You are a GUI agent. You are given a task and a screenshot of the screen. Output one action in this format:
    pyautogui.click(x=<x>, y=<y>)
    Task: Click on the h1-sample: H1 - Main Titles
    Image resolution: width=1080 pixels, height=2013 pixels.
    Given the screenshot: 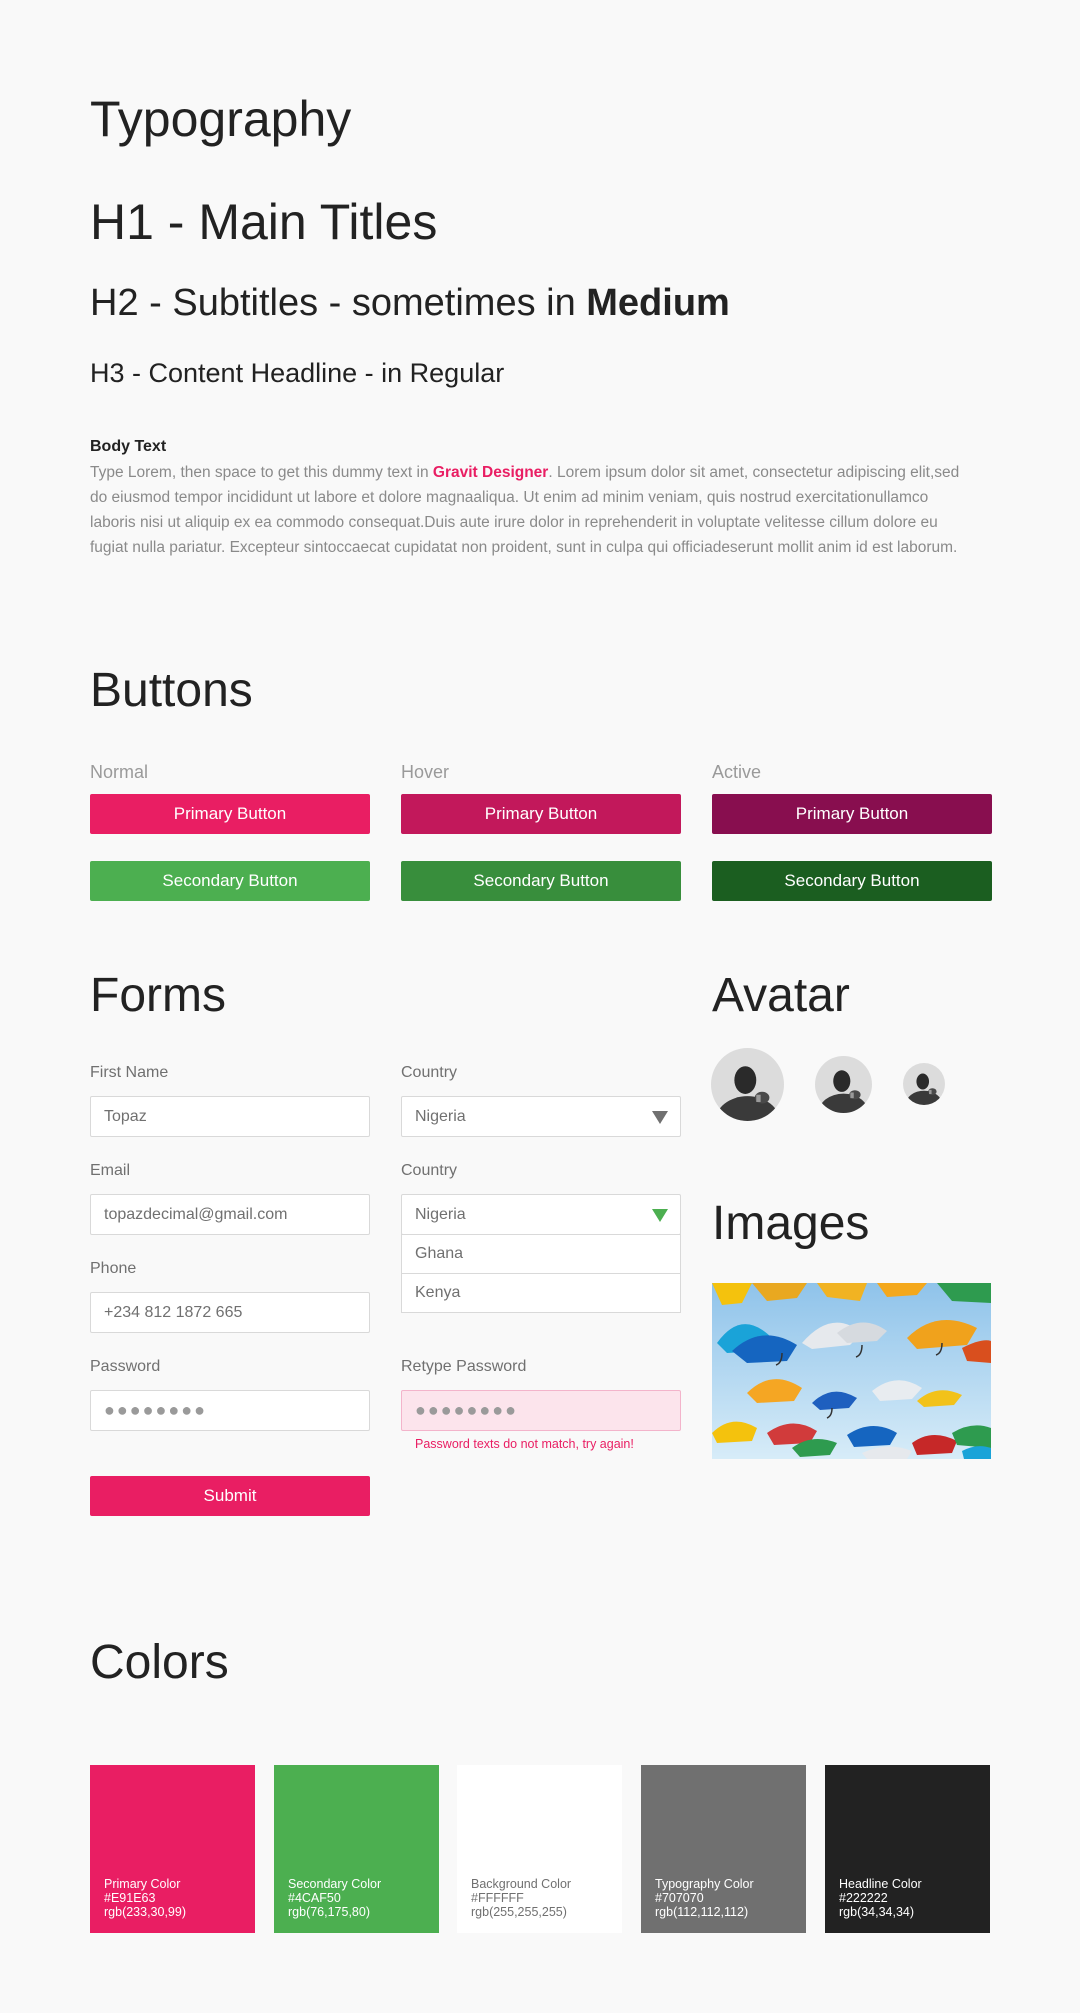 What is the action you would take?
    pyautogui.click(x=264, y=222)
    